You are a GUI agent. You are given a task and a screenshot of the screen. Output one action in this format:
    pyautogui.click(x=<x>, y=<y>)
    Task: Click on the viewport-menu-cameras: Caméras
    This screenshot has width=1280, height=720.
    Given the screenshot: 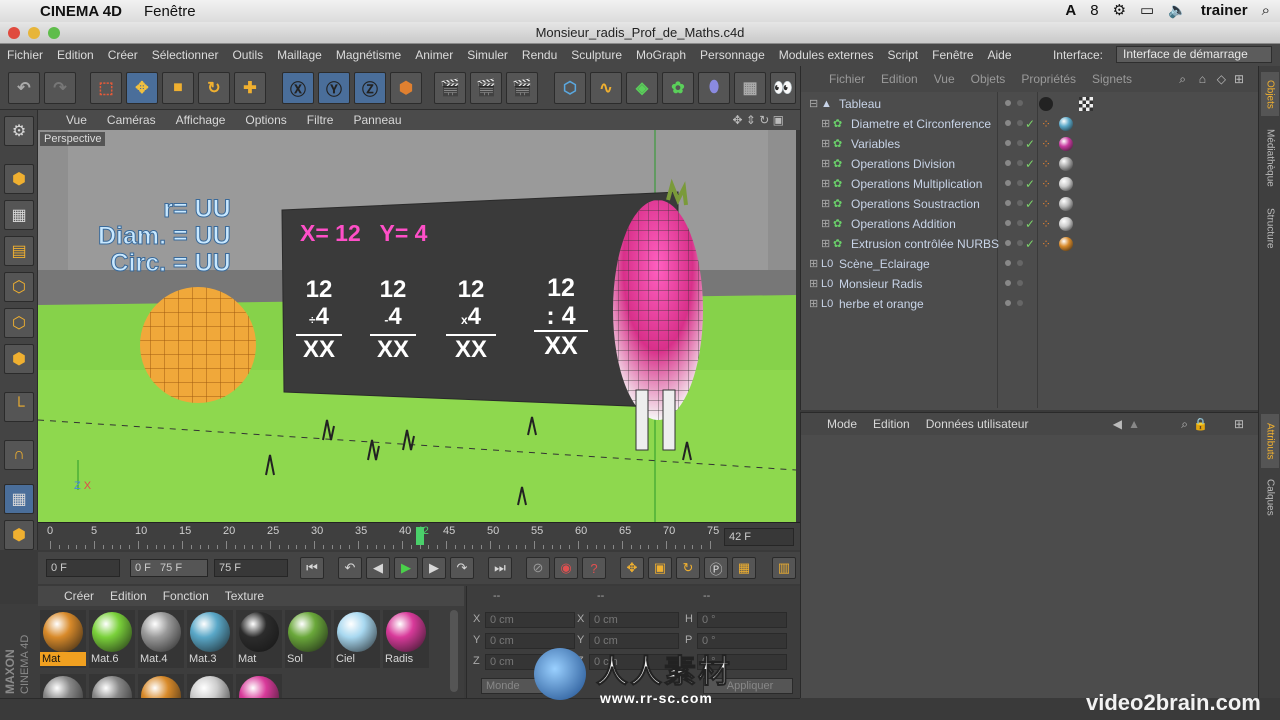 What is the action you would take?
    pyautogui.click(x=131, y=120)
    